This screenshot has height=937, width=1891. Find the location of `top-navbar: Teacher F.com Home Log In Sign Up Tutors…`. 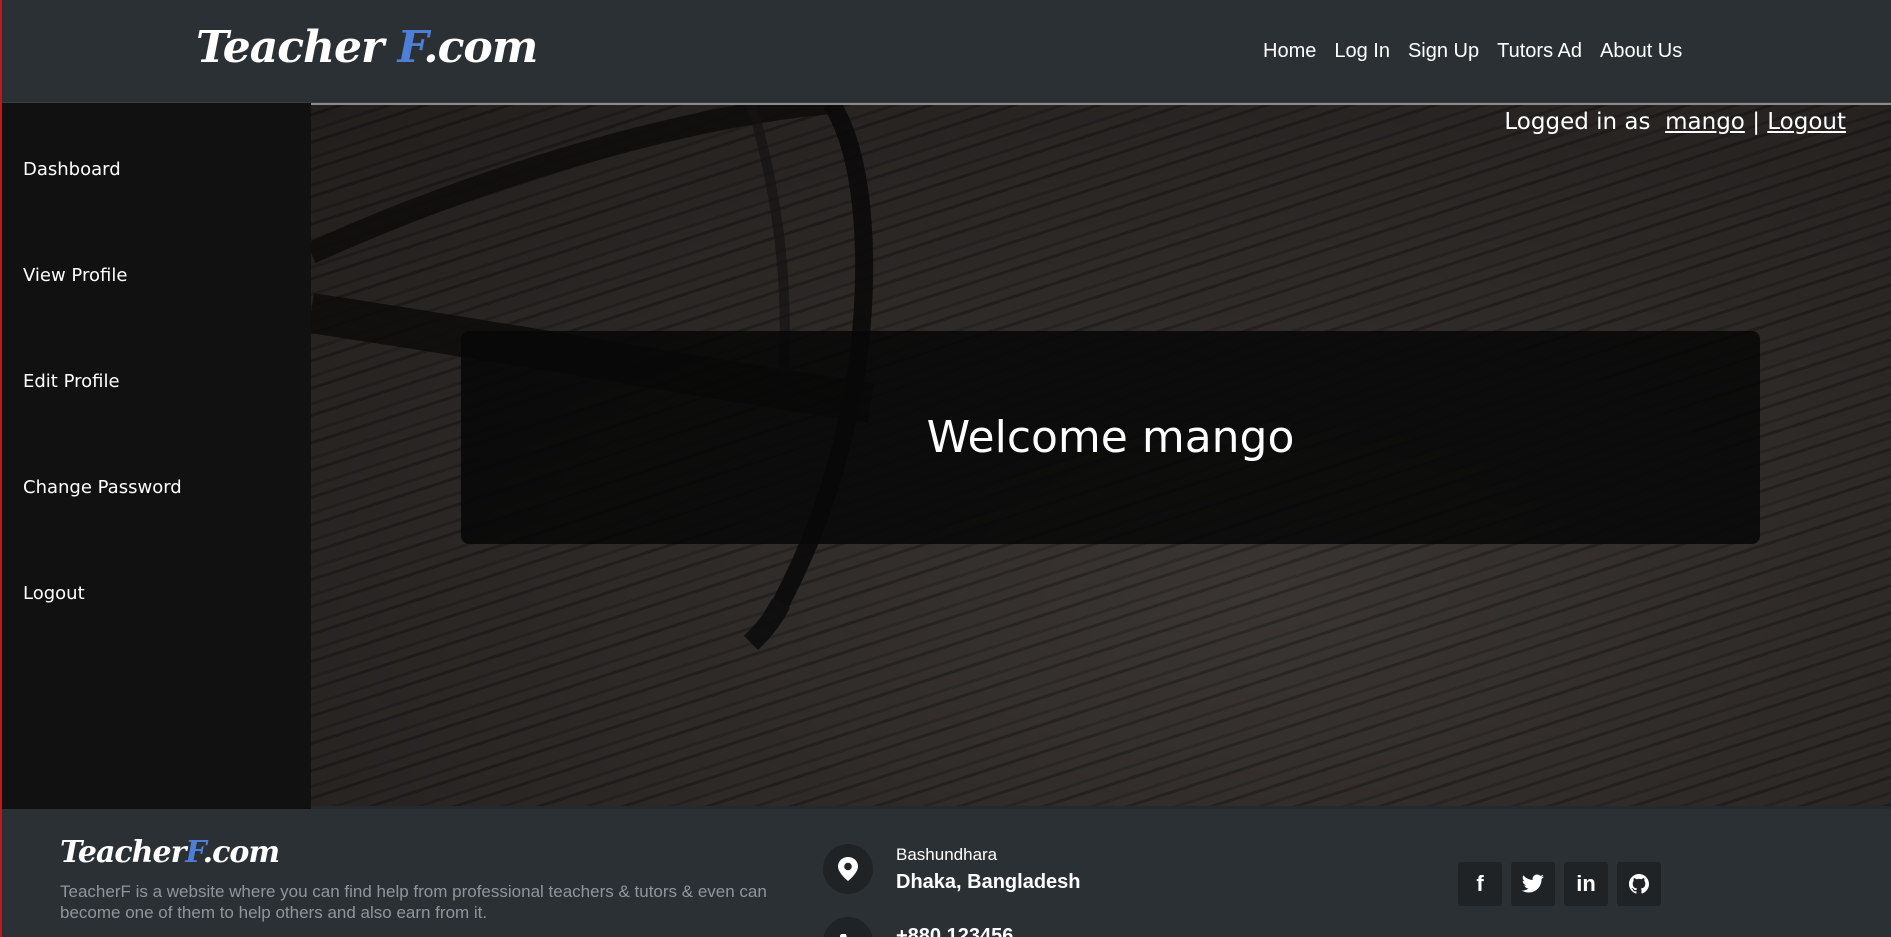

top-navbar: Teacher F.com Home Log In Sign Up Tutors… is located at coordinates (945, 51).